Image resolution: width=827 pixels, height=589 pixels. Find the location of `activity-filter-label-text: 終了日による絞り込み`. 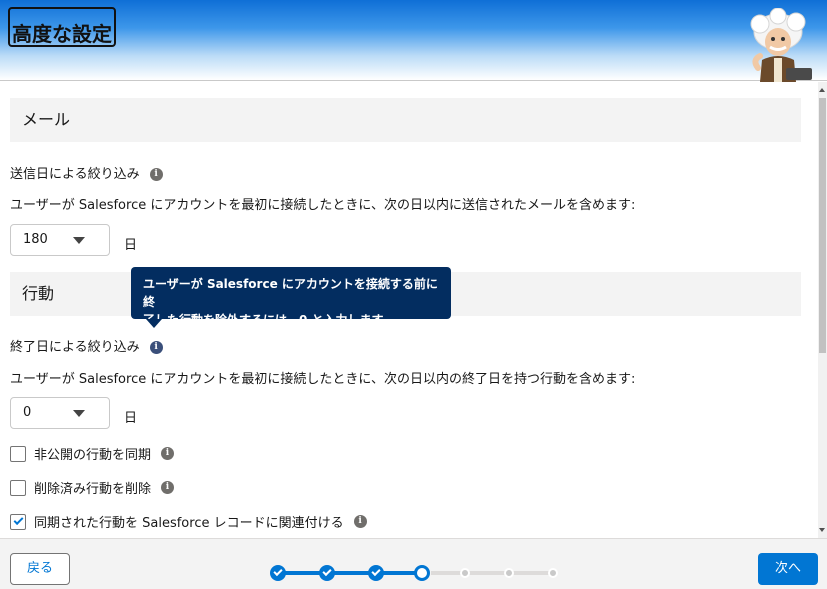

activity-filter-label-text: 終了日による絞り込み is located at coordinates (75, 347).